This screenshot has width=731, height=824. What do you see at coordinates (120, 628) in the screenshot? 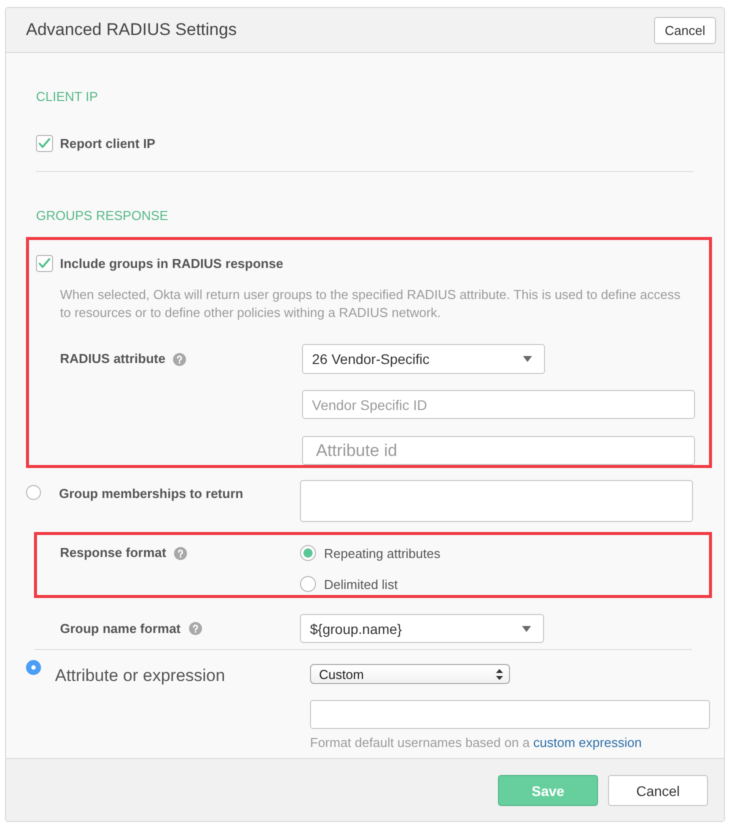
I see `field-label: Group name format` at bounding box center [120, 628].